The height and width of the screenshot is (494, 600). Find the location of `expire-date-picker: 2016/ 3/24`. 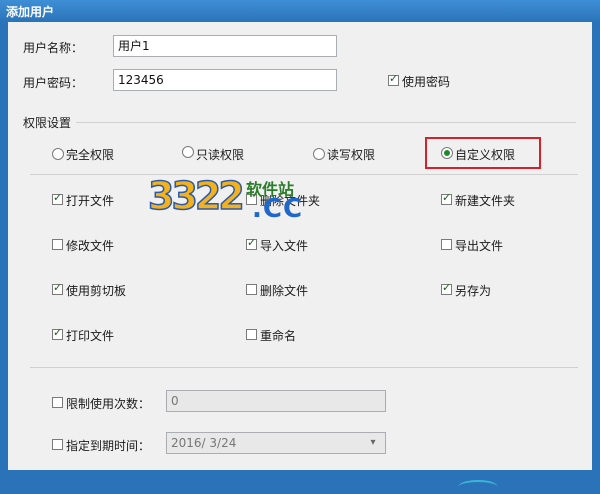

expire-date-picker: 2016/ 3/24 is located at coordinates (276, 443).